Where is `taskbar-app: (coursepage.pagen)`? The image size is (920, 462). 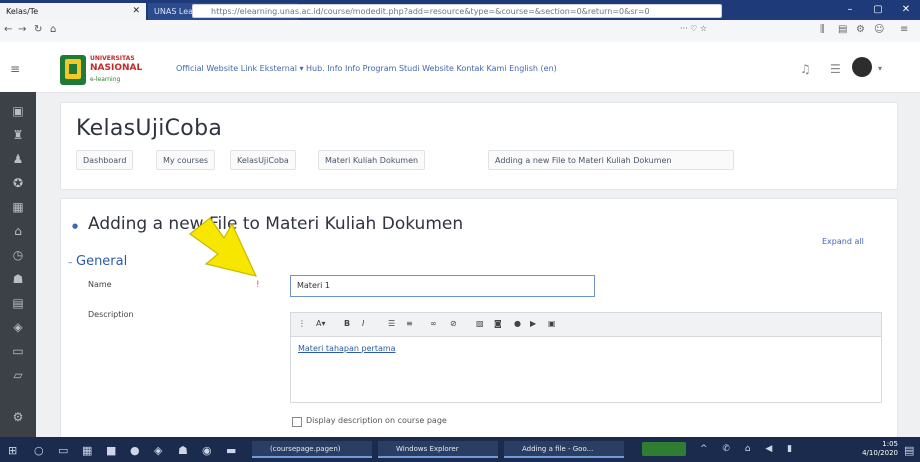
taskbar-app: (coursepage.pagen) is located at coordinates (312, 449).